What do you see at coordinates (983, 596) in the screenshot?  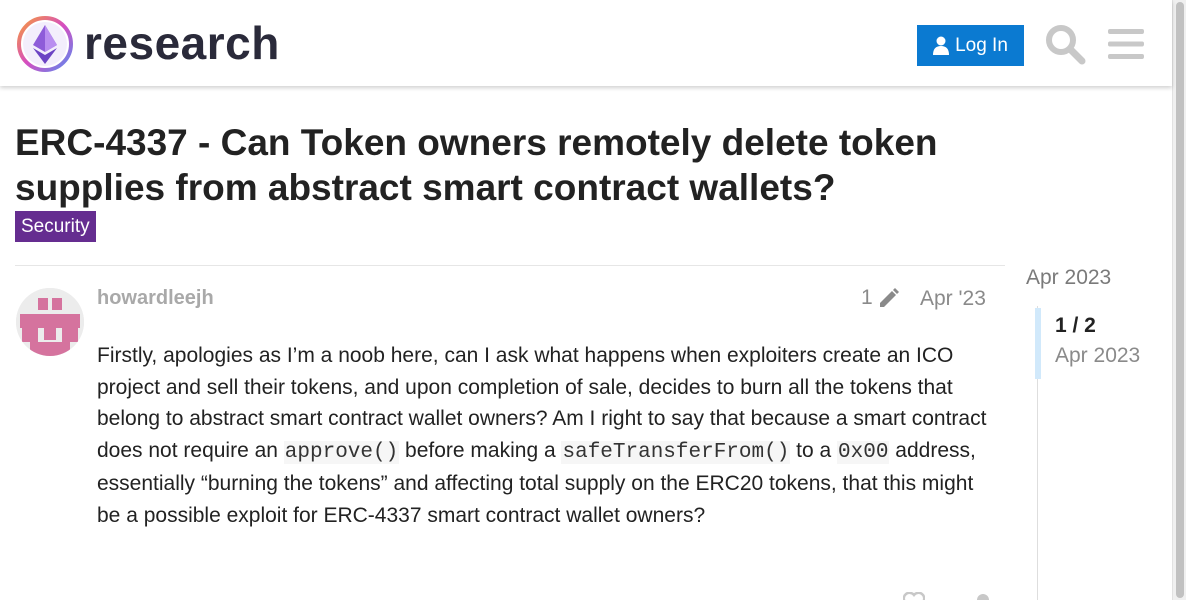 I see `link-icon` at bounding box center [983, 596].